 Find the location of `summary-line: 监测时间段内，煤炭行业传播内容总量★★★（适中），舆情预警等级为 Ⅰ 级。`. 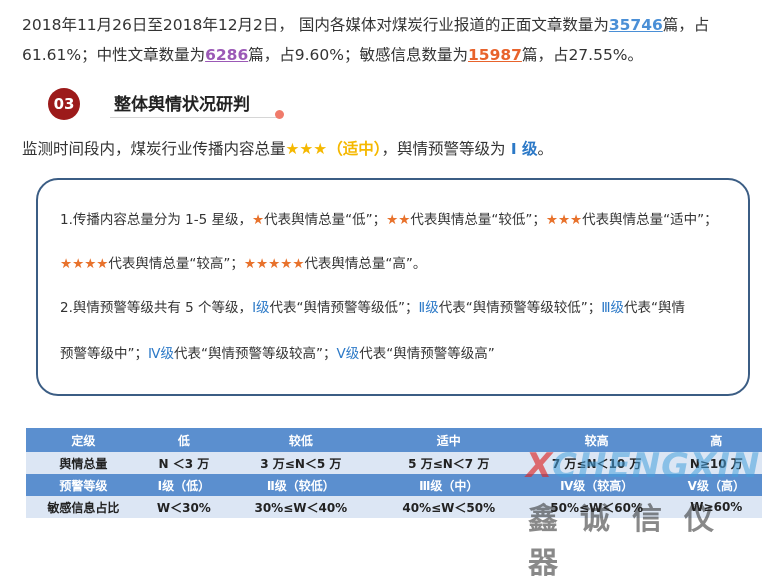

summary-line: 监测时间段内，煤炭行业传播内容总量★★★（适中），舆情预警等级为 Ⅰ 级。 is located at coordinates (288, 149).